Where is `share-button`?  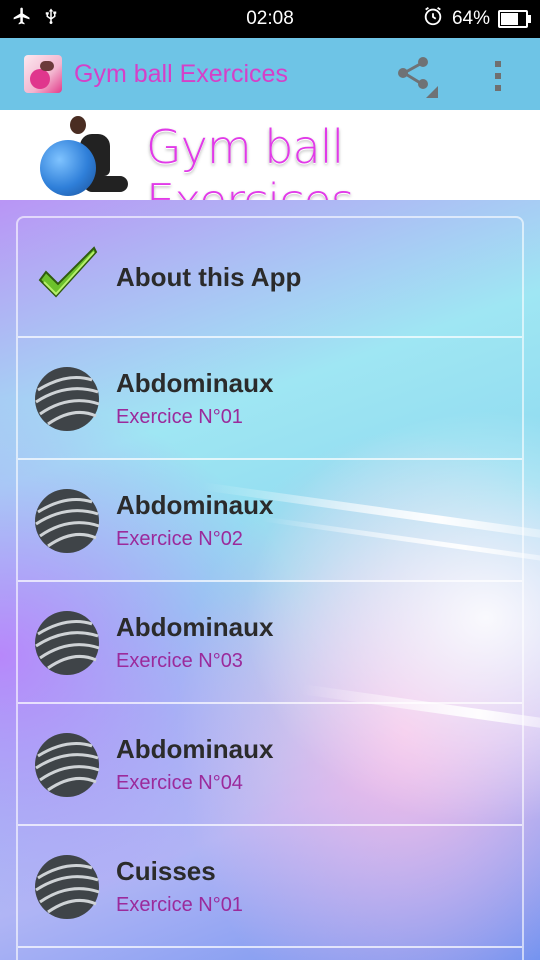
share-button is located at coordinates (416, 77).